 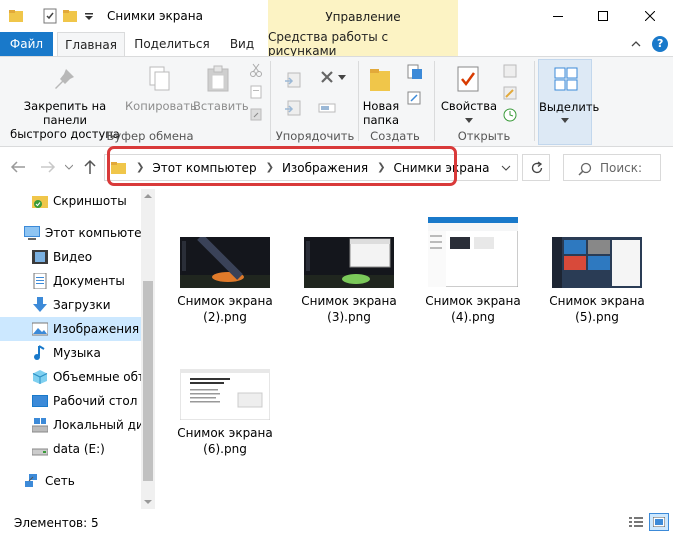 I want to click on new-folder-button: Новая папка, so click(x=381, y=113).